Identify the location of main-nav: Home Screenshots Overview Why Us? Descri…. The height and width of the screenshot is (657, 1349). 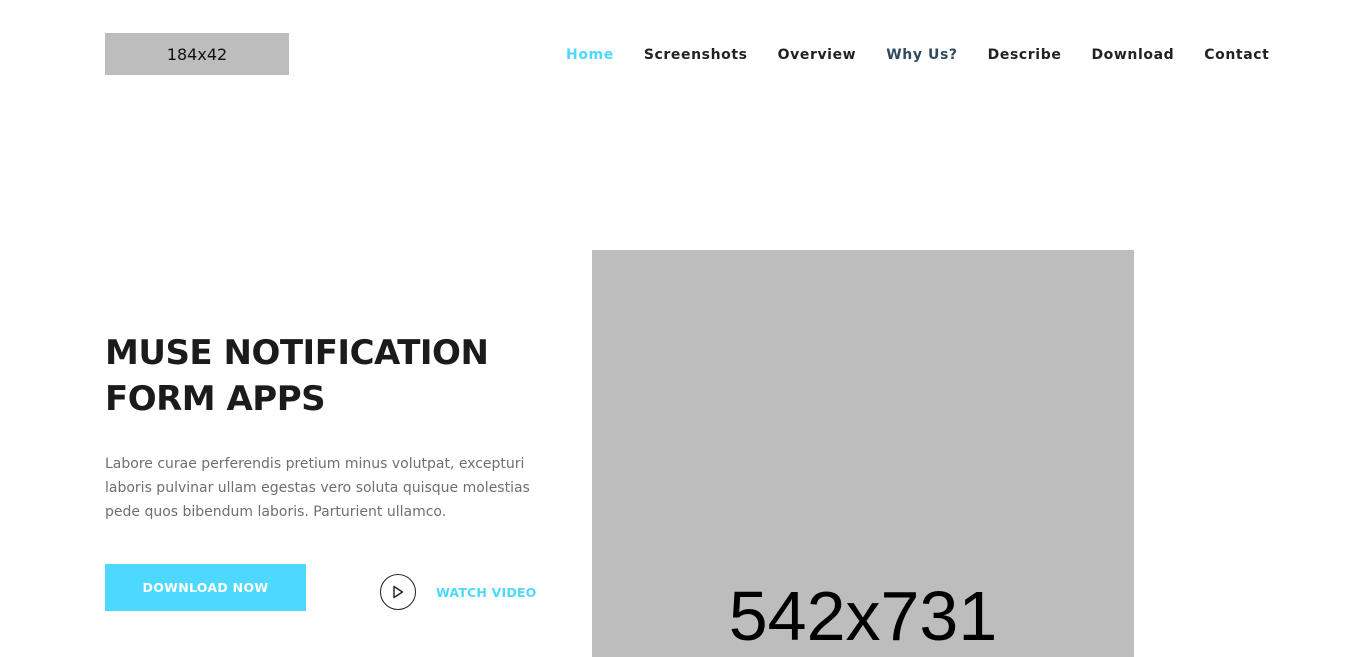
(917, 55).